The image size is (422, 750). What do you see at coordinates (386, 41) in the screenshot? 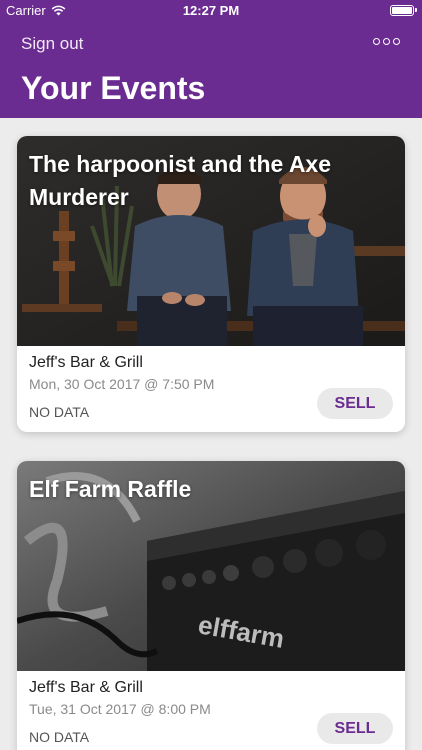
I see `more-options-icon` at bounding box center [386, 41].